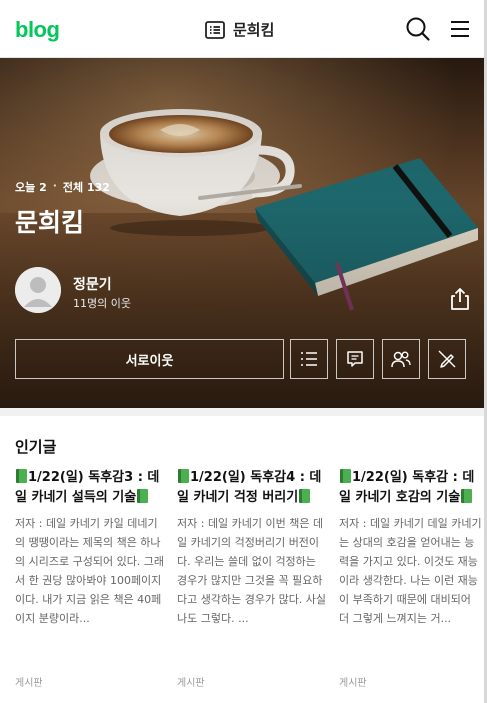 Image resolution: width=487 pixels, height=703 pixels. Describe the element at coordinates (90, 488) in the screenshot. I see `post-title: 1/22(일) 독후감3 : 데일 카네기 설득의 기술` at that location.